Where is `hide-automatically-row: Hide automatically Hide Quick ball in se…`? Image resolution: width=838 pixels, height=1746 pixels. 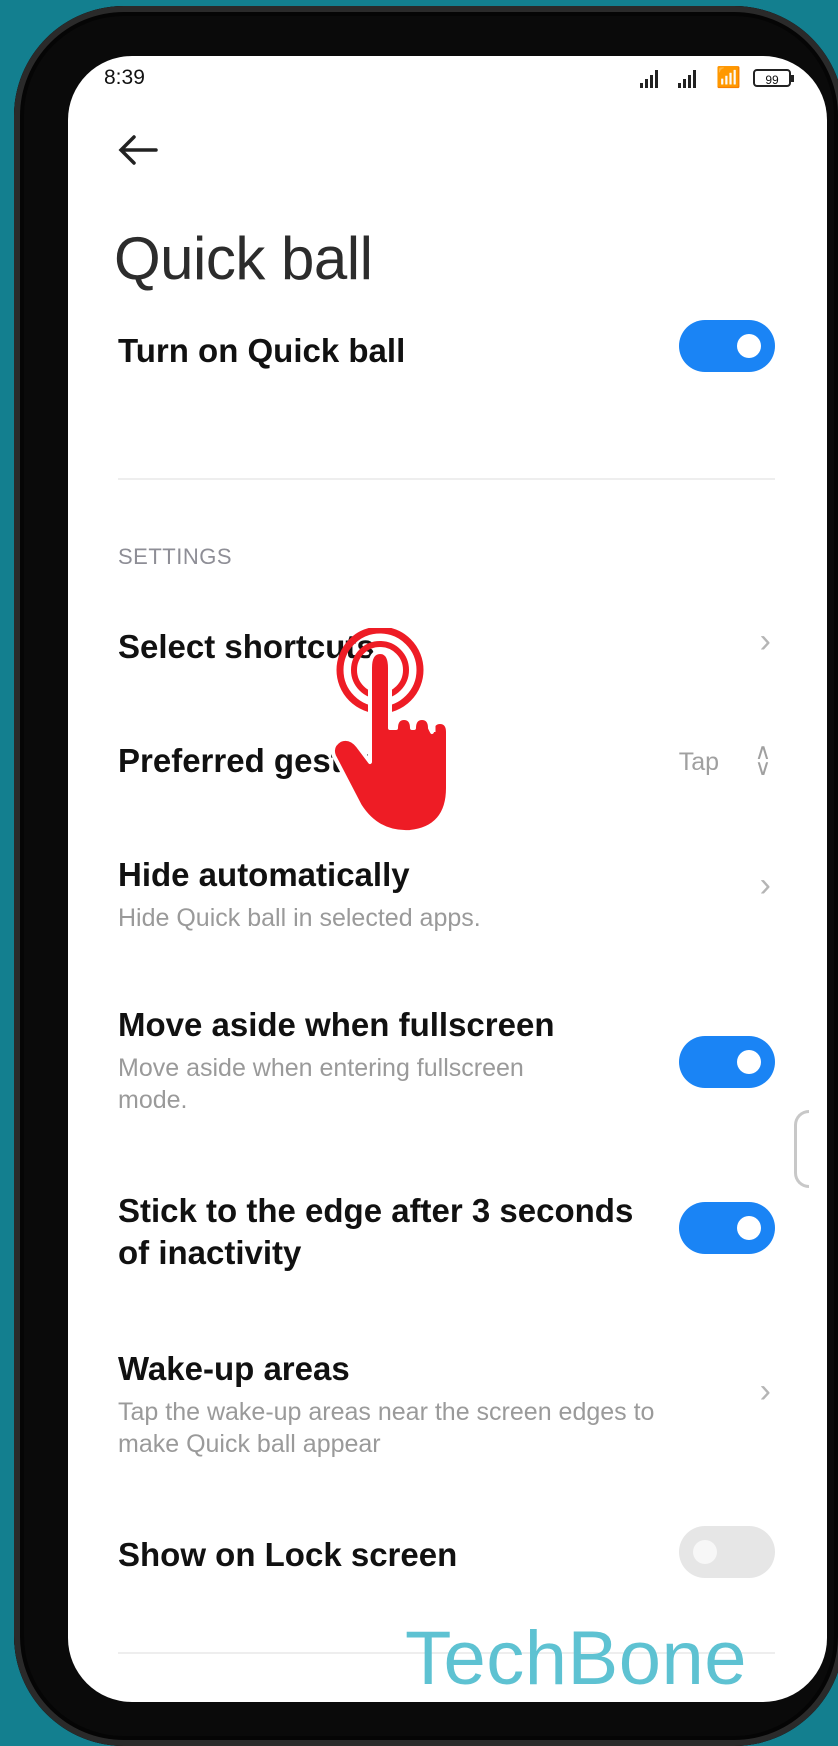
hide-automatically-row: Hide automatically Hide Quick ball in se… is located at coordinates (446, 896).